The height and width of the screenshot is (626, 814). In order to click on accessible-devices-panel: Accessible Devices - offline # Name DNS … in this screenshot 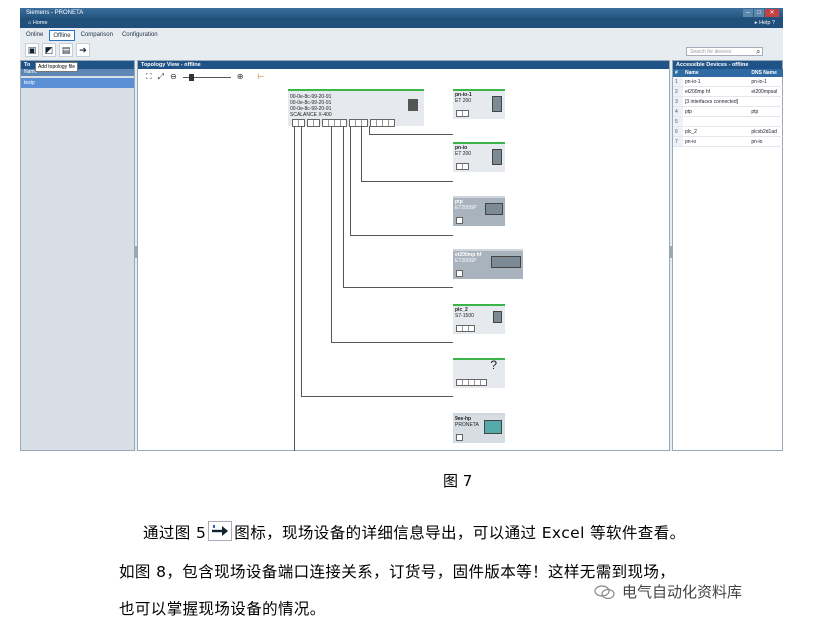, I will do `click(727, 255)`.